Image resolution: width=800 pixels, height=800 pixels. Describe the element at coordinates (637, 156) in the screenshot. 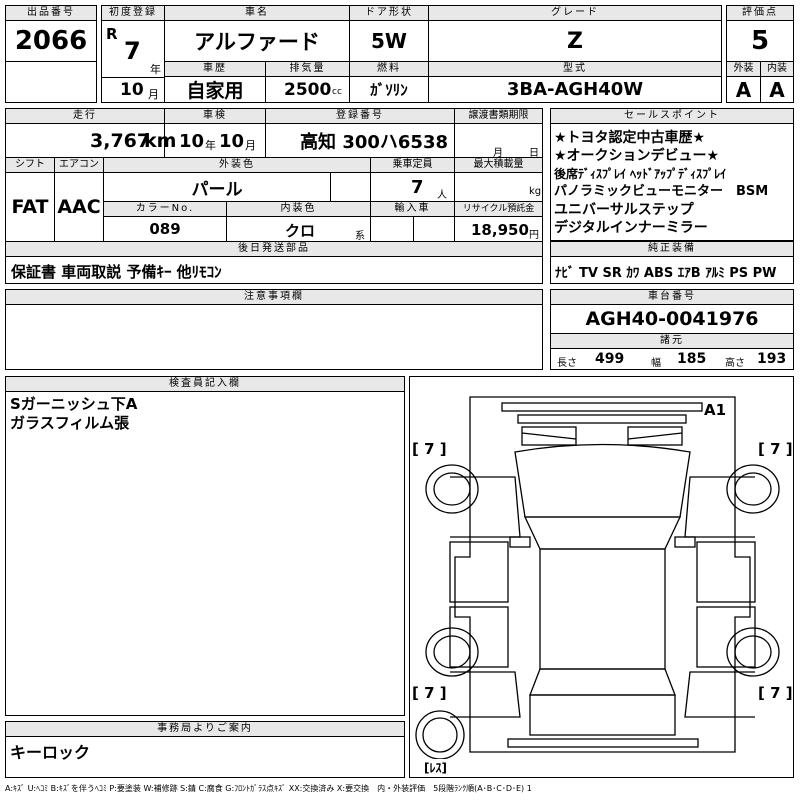

I see `selling-point-line: ★オークションデビュー★` at that location.